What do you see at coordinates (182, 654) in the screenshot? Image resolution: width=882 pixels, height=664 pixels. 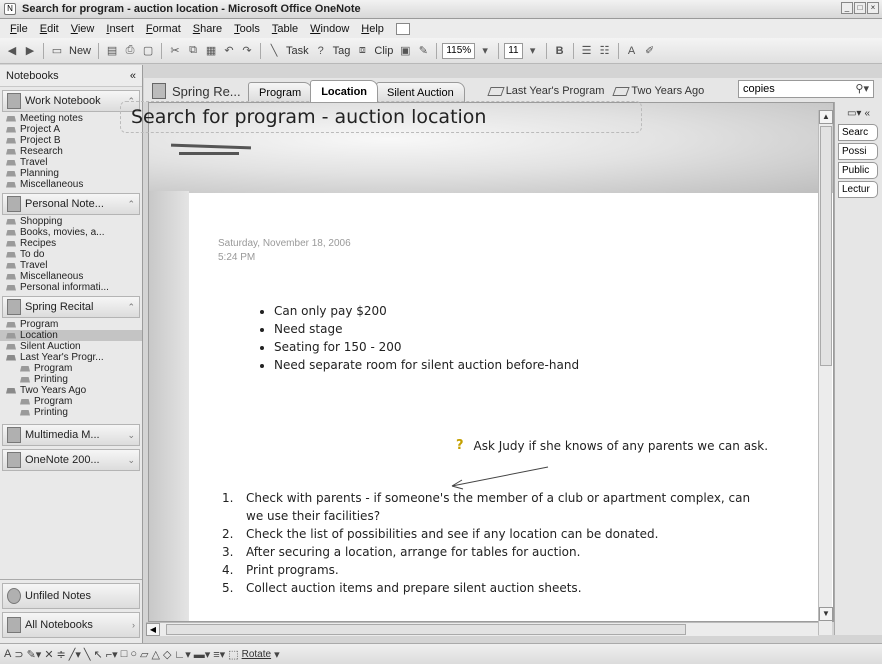 I see `axis-icon: ∟▾` at bounding box center [182, 654].